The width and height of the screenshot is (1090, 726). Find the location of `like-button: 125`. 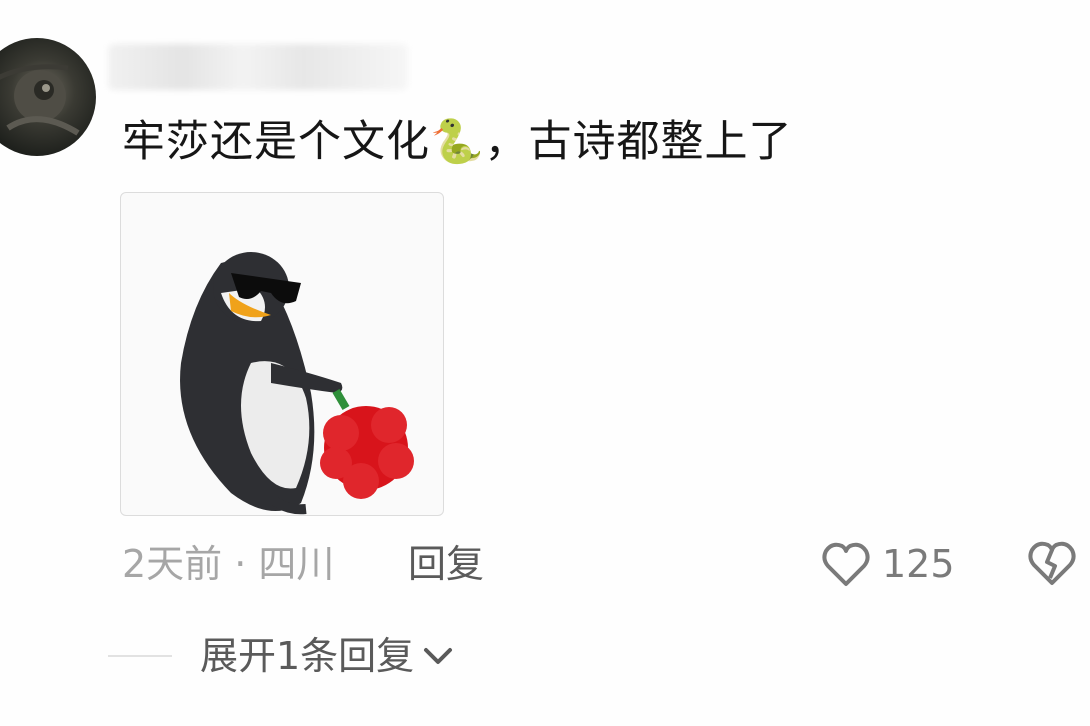

like-button: 125 is located at coordinates (887, 564).